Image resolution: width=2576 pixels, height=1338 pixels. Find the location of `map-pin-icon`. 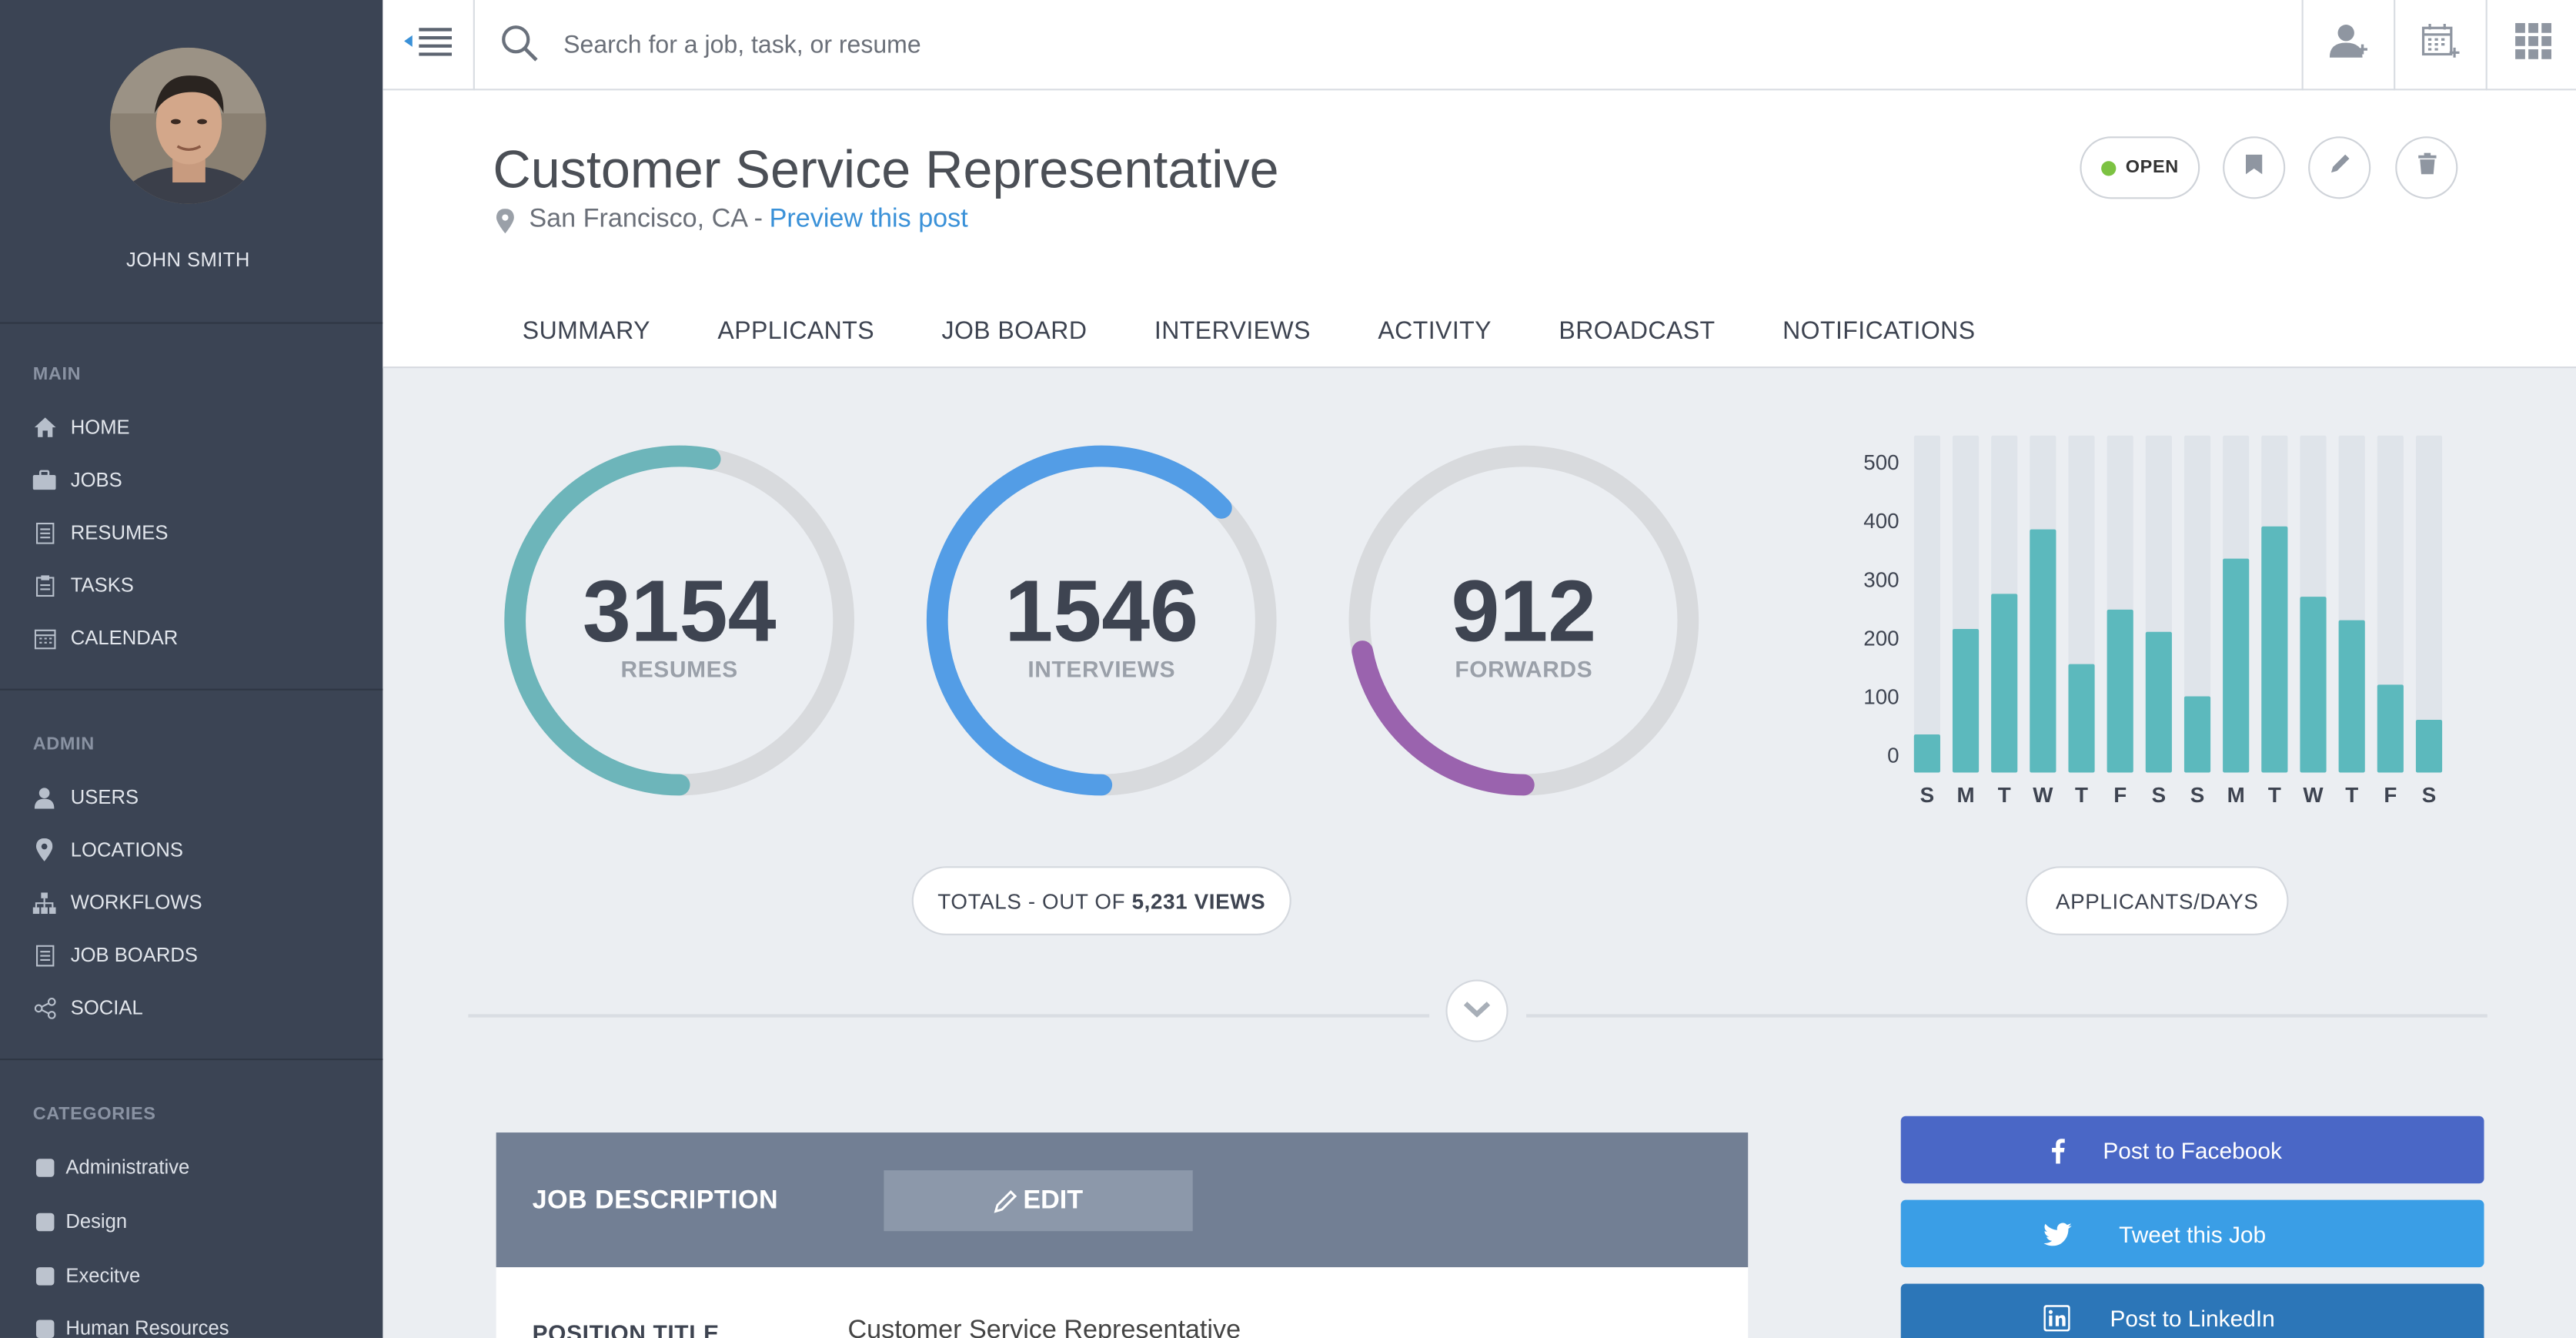

map-pin-icon is located at coordinates (505, 220).